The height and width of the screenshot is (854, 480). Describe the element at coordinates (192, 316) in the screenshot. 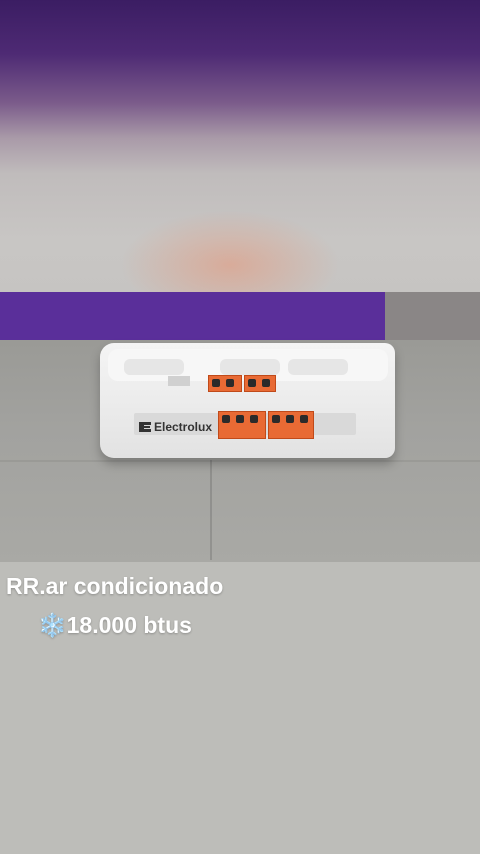

I see `purple-baseboard` at that location.